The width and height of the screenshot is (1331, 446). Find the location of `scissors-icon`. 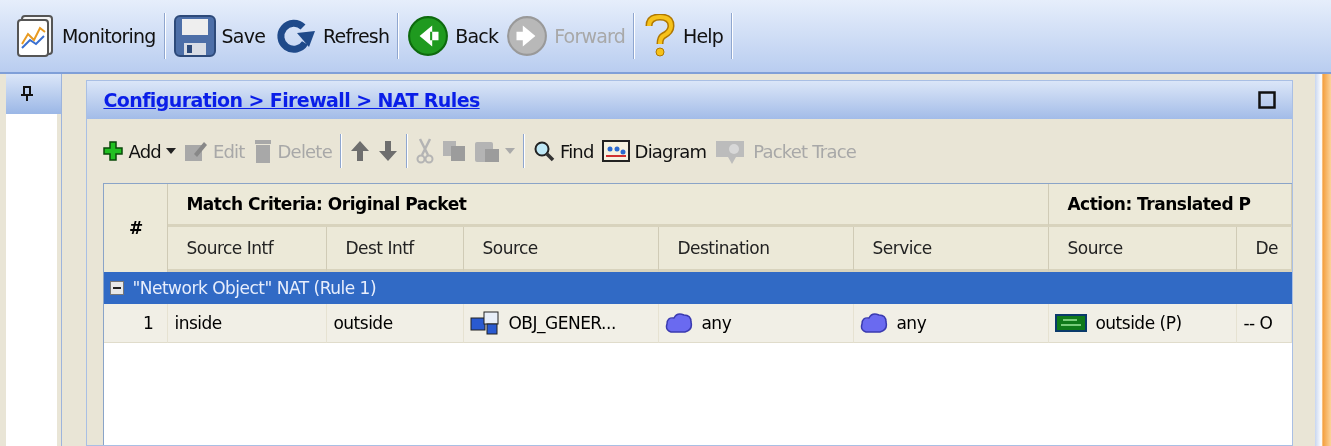

scissors-icon is located at coordinates (424, 151).